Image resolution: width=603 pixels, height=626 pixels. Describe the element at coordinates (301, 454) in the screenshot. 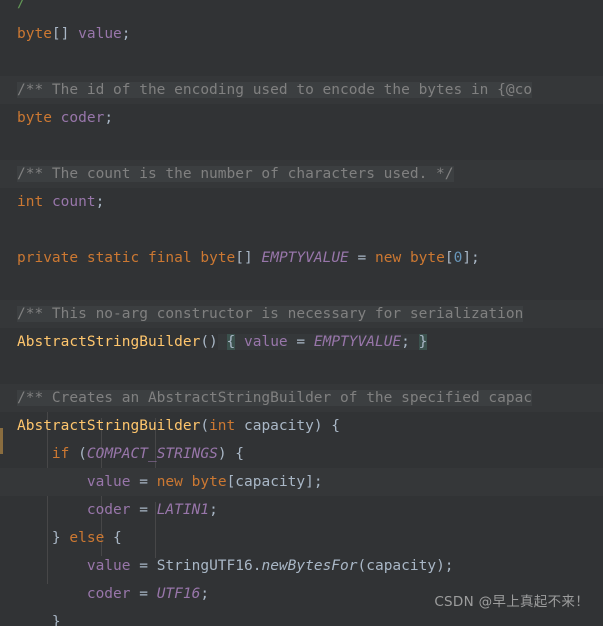

I see `code-line: if (COMPACT_STRINGS) {` at that location.